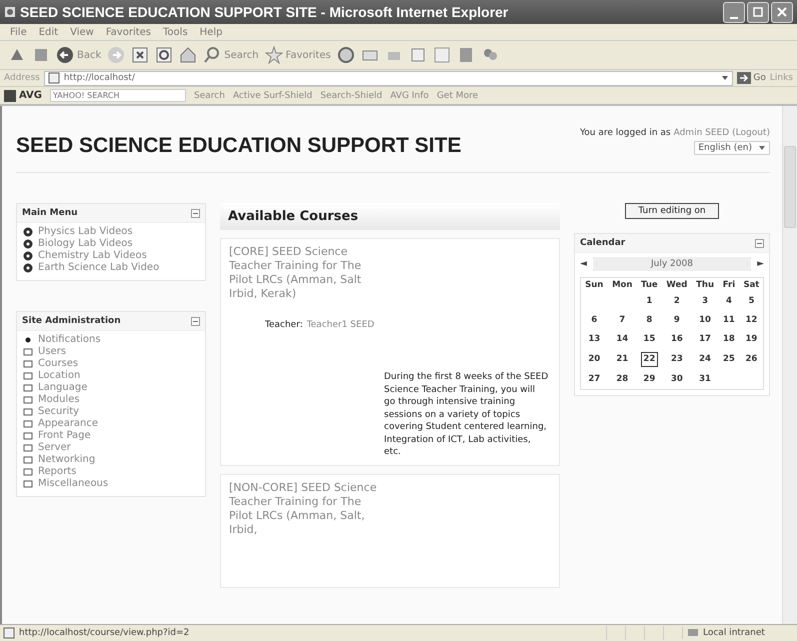 The height and width of the screenshot is (641, 797). I want to click on user-link: Admin SEED, so click(702, 133).